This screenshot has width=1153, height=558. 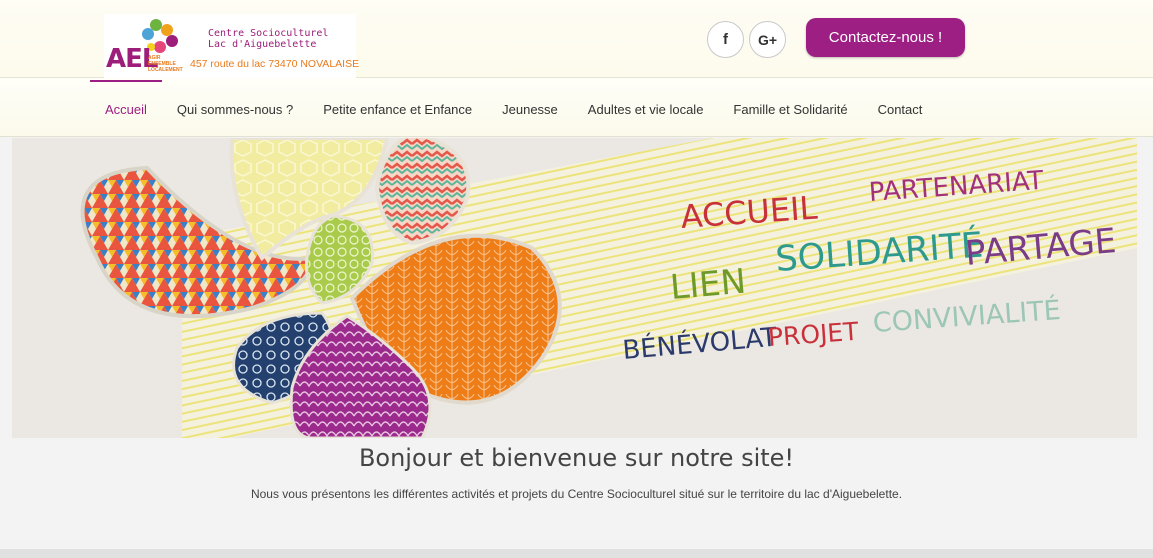 I want to click on footer-strip, so click(x=576, y=553).